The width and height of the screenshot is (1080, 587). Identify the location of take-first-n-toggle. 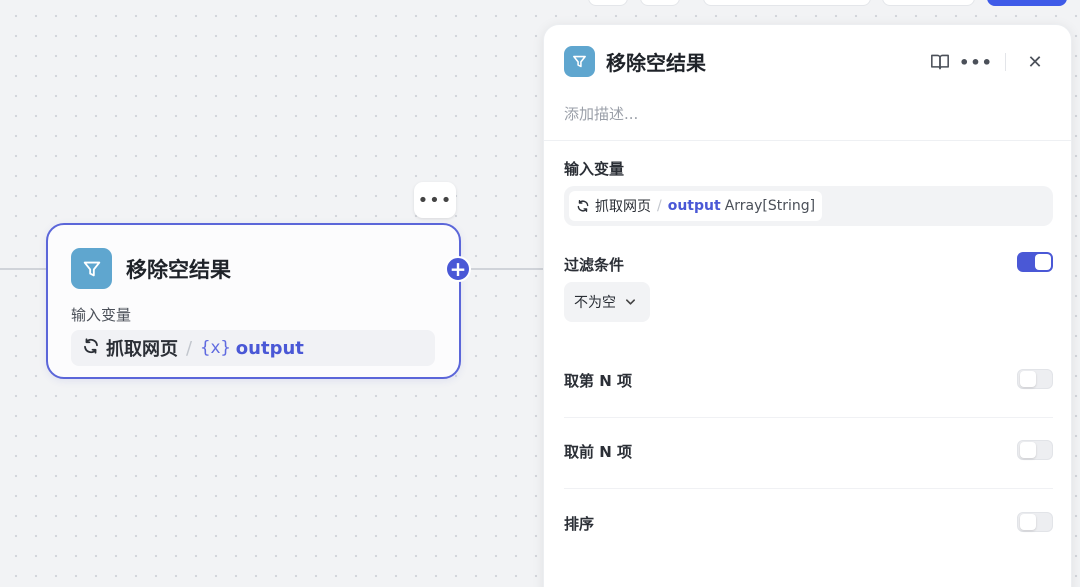
(1035, 450).